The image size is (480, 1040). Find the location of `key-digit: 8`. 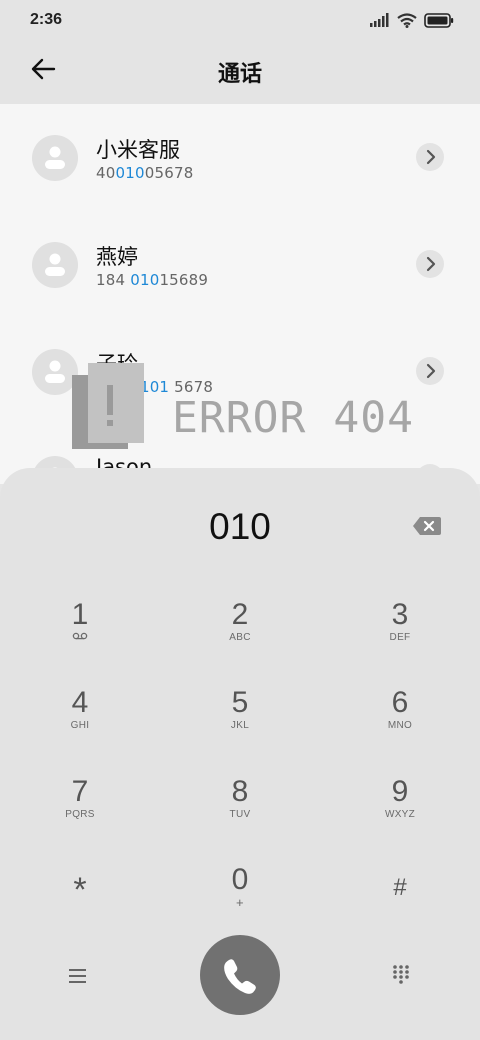

key-digit: 8 is located at coordinates (240, 791).